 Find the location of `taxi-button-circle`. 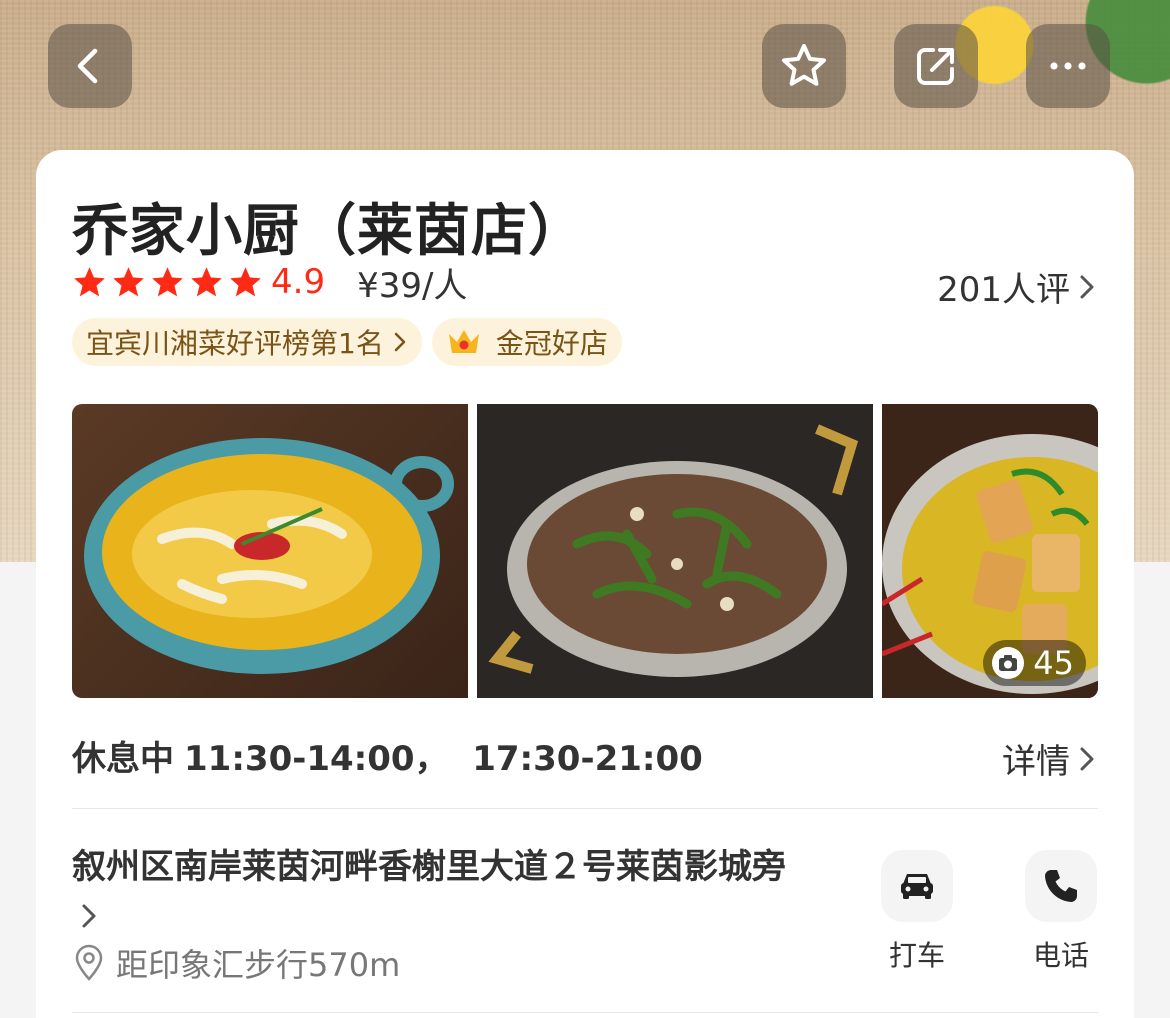

taxi-button-circle is located at coordinates (917, 886).